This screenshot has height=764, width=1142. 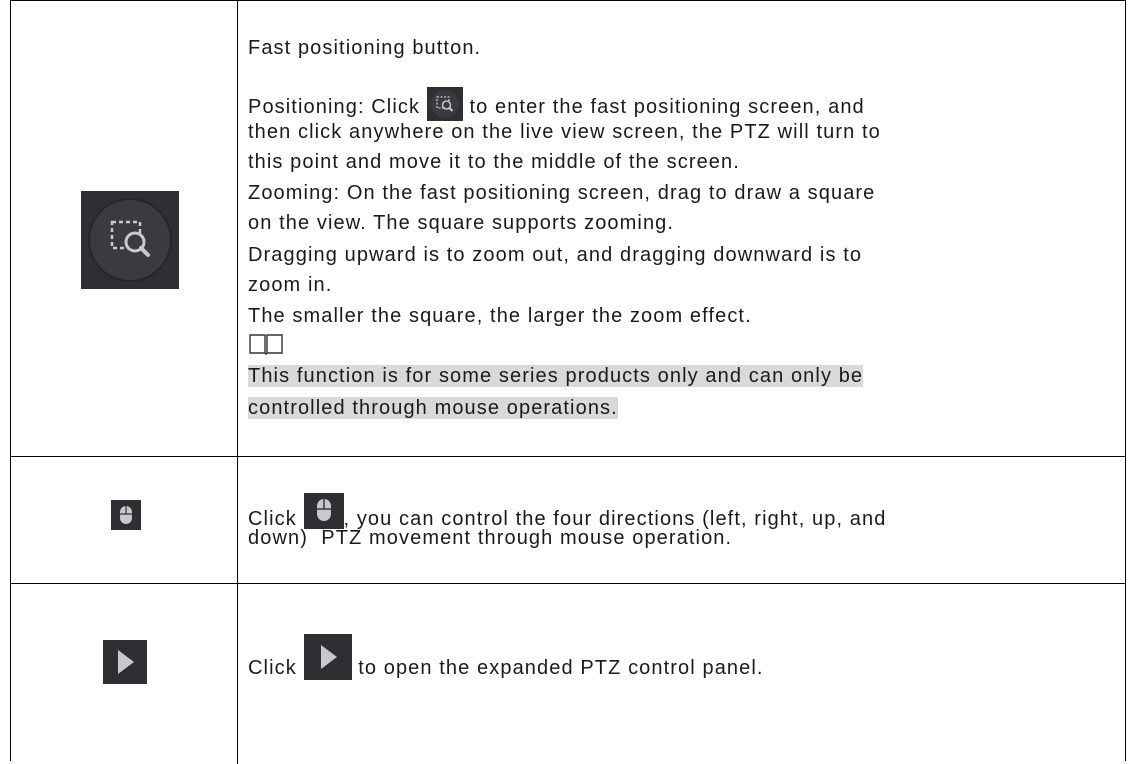 I want to click on play-arrow-inline-icon, so click(x=327, y=660).